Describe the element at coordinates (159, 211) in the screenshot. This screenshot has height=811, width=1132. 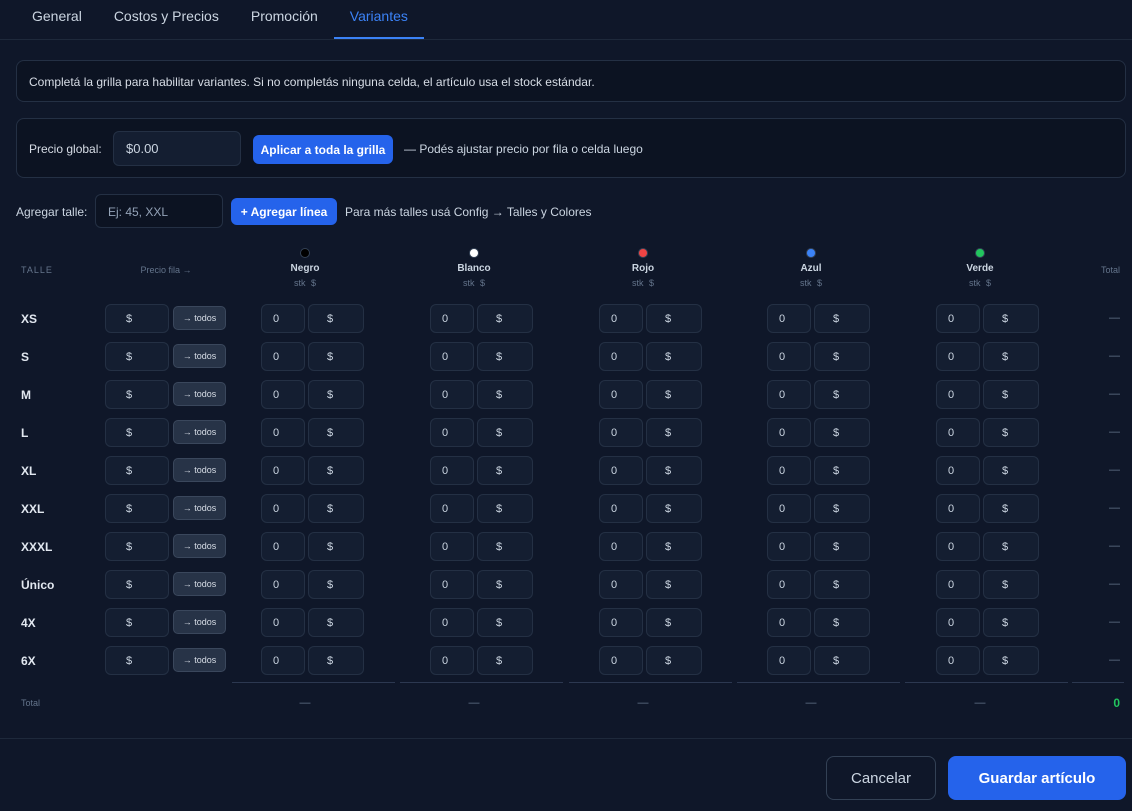
I see `add-size-input: Ej: 45, XXL` at that location.